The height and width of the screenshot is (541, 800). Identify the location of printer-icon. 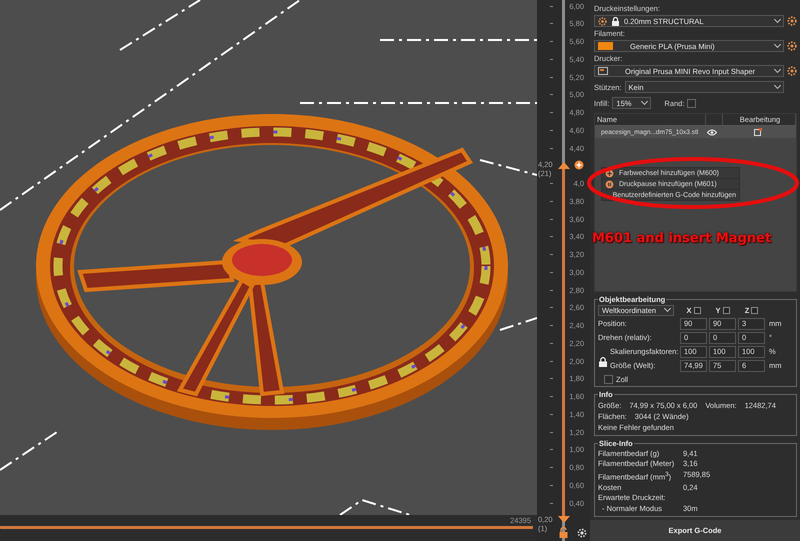
(603, 71).